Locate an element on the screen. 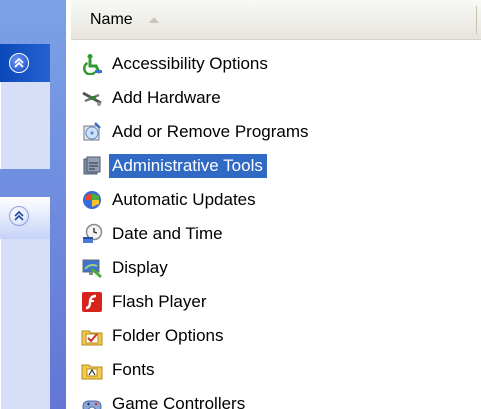 This screenshot has width=481, height=409. administrative-tools-icon is located at coordinates (92, 165).